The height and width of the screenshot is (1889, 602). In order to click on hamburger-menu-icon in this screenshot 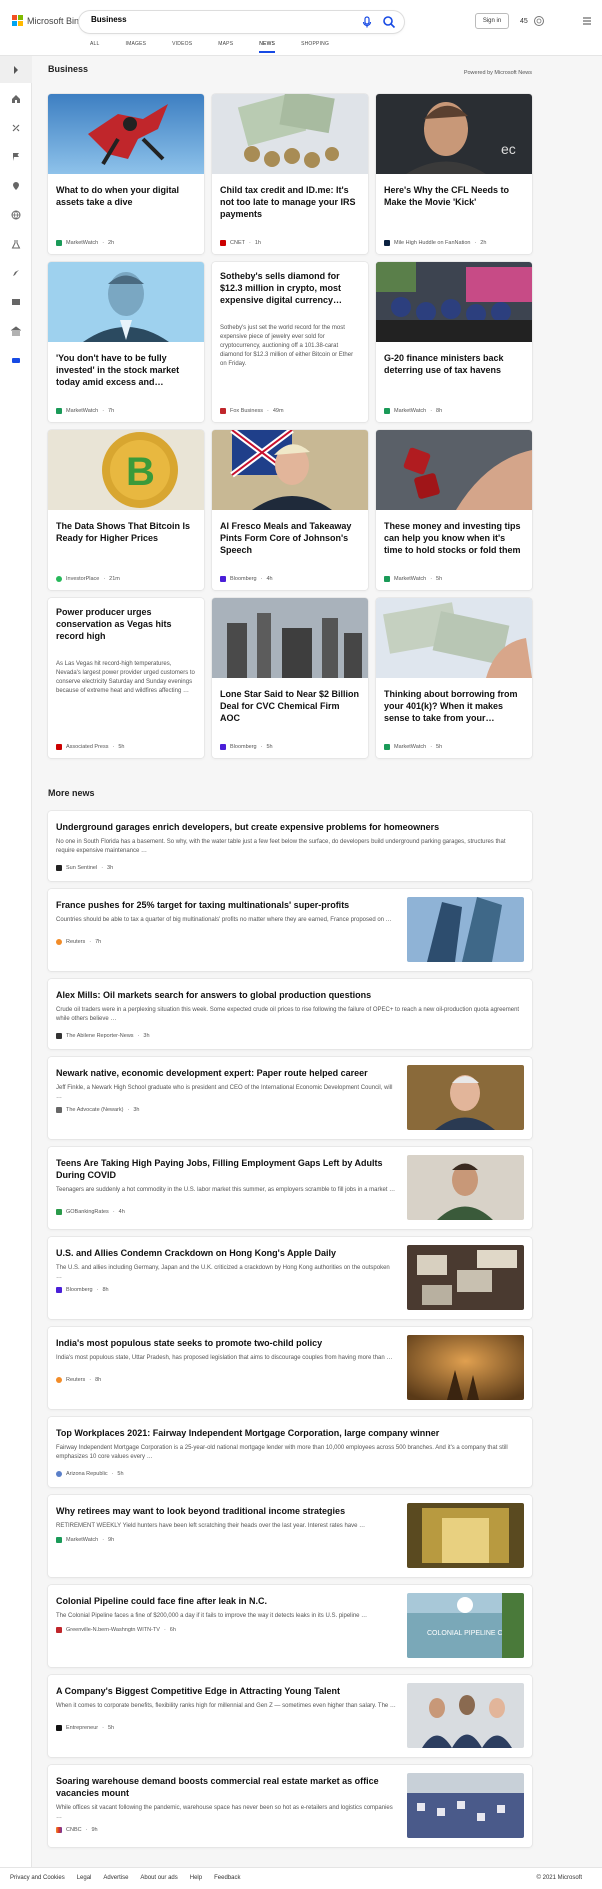, I will do `click(587, 21)`.